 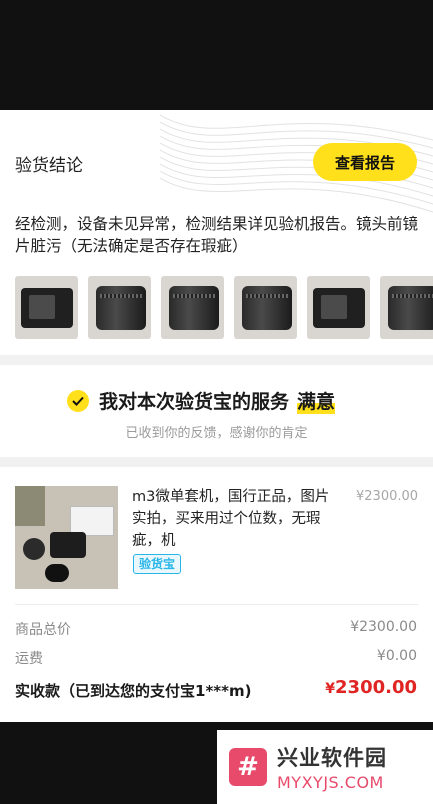 What do you see at coordinates (216, 55) in the screenshot?
I see `top-dark-area` at bounding box center [216, 55].